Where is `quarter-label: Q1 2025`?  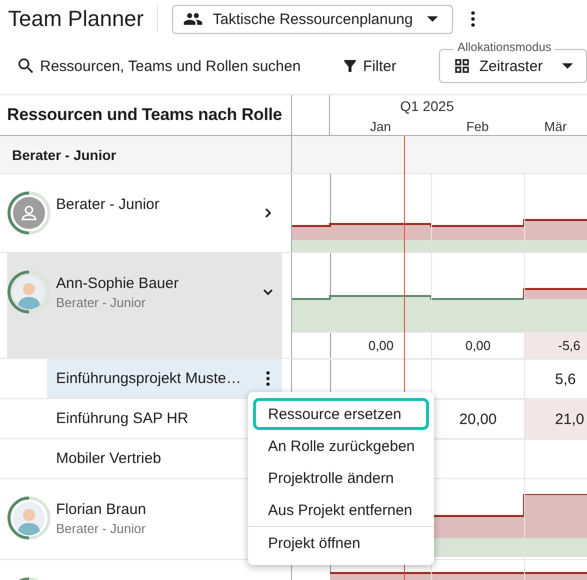 quarter-label: Q1 2025 is located at coordinates (427, 105).